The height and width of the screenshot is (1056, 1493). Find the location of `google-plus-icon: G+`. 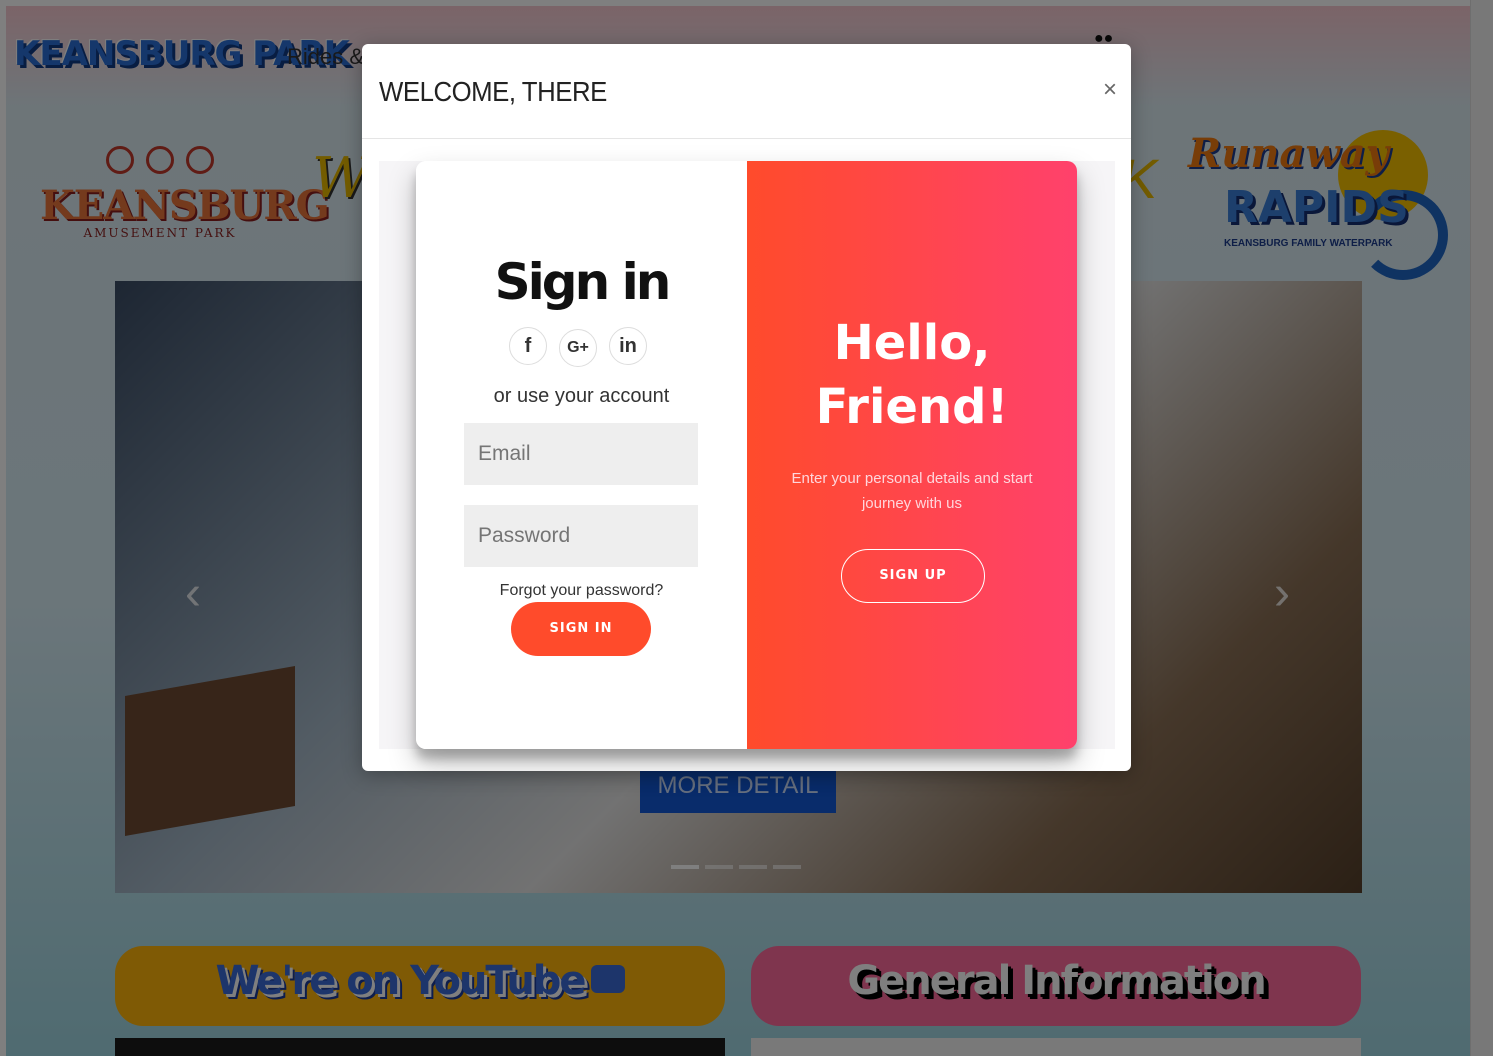

google-plus-icon: G+ is located at coordinates (578, 348).